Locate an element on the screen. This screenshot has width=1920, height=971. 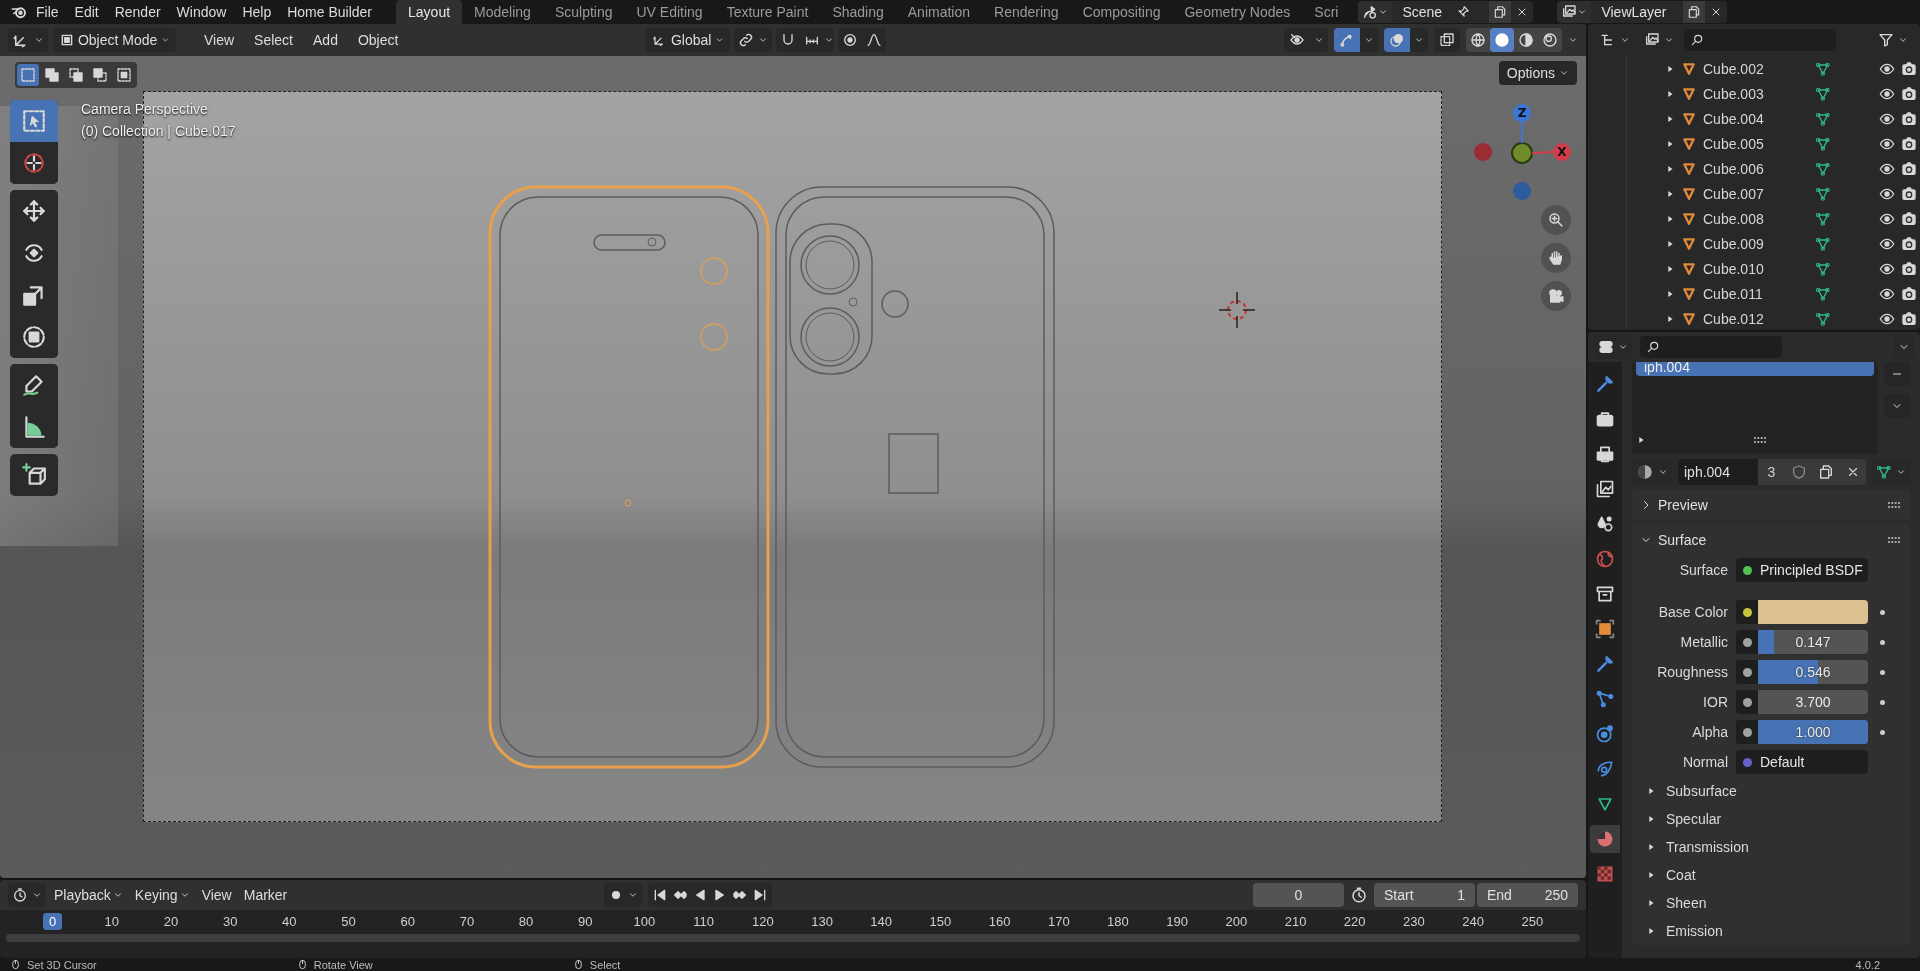
start-frame-field: Start 1 is located at coordinates (1424, 895).